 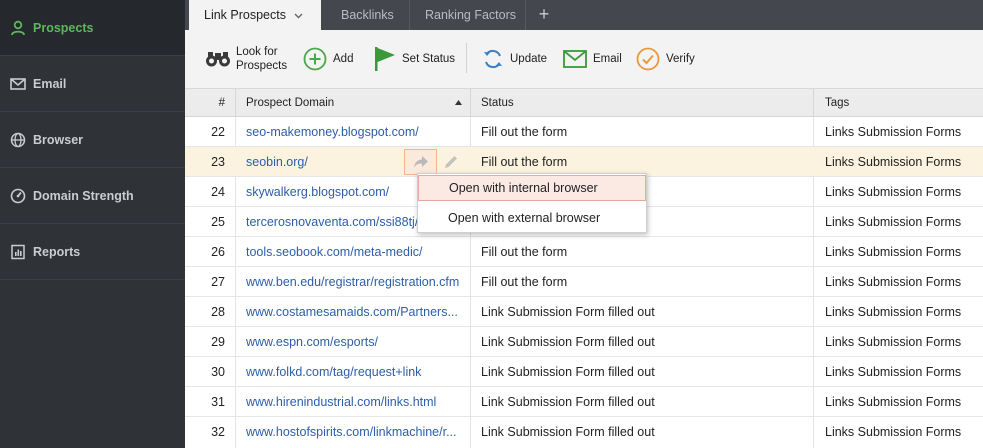 What do you see at coordinates (218, 342) in the screenshot?
I see `row-number: 29` at bounding box center [218, 342].